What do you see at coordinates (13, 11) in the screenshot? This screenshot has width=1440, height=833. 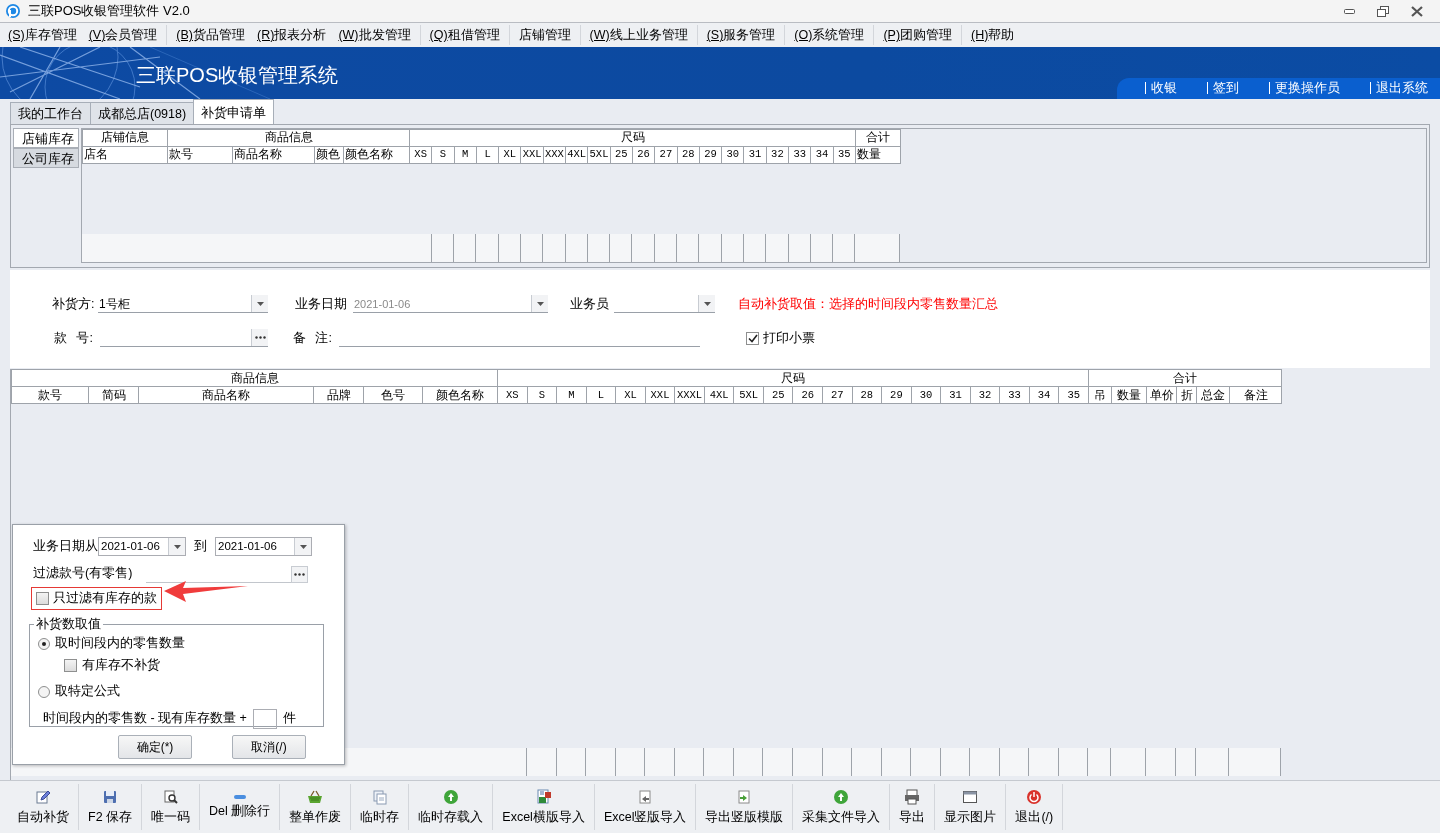 I see `app-icon` at bounding box center [13, 11].